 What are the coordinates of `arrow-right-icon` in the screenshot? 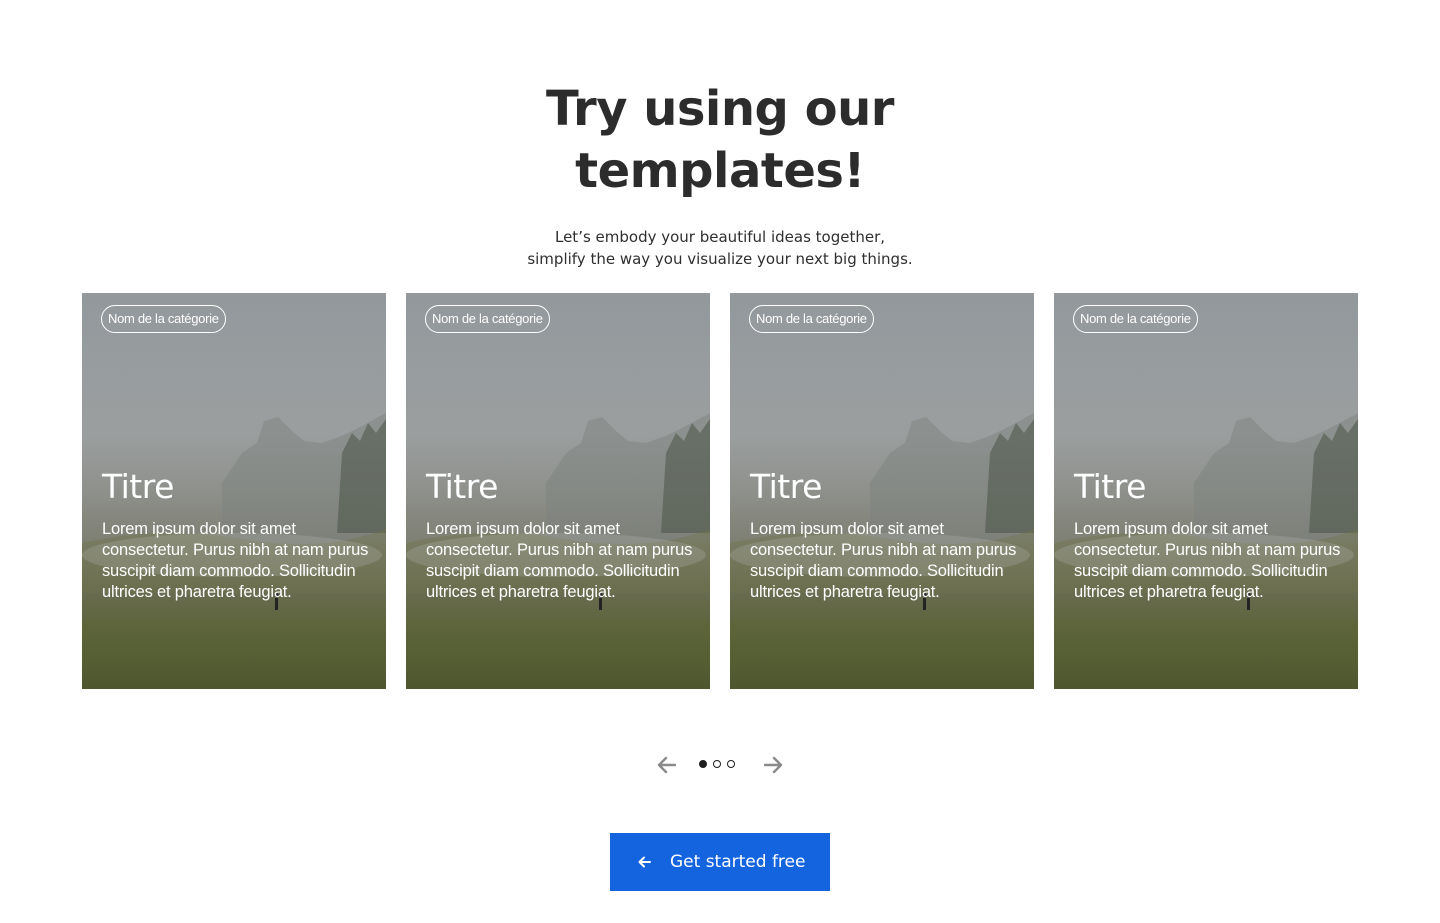 It's located at (773, 765).